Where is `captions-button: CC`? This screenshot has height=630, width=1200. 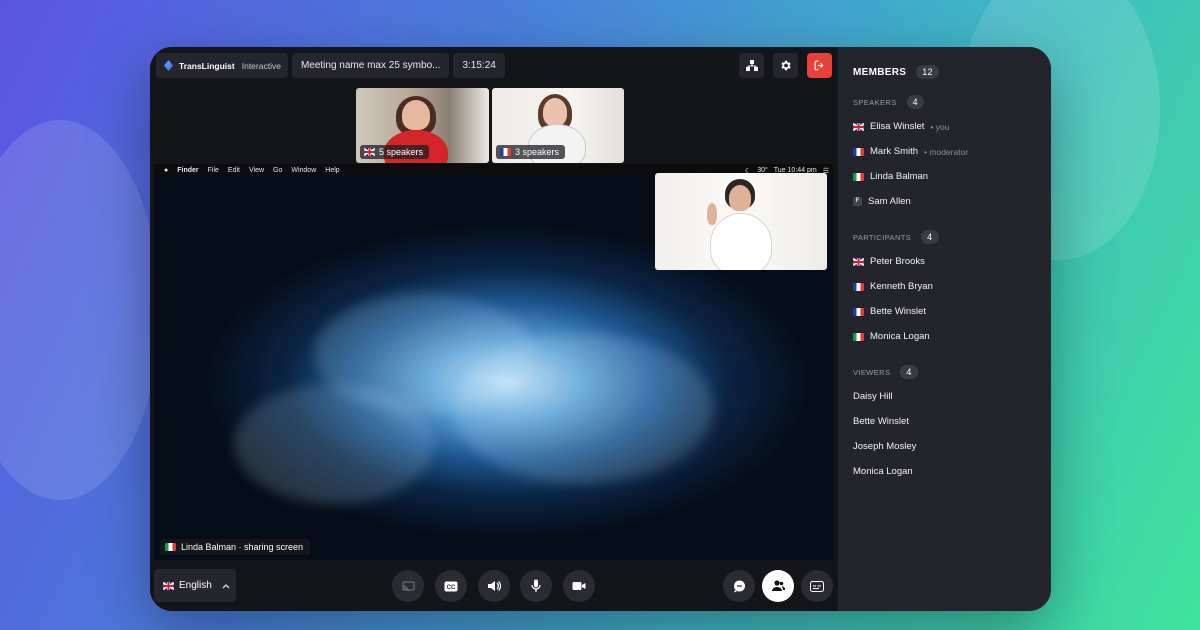 captions-button: CC is located at coordinates (451, 586).